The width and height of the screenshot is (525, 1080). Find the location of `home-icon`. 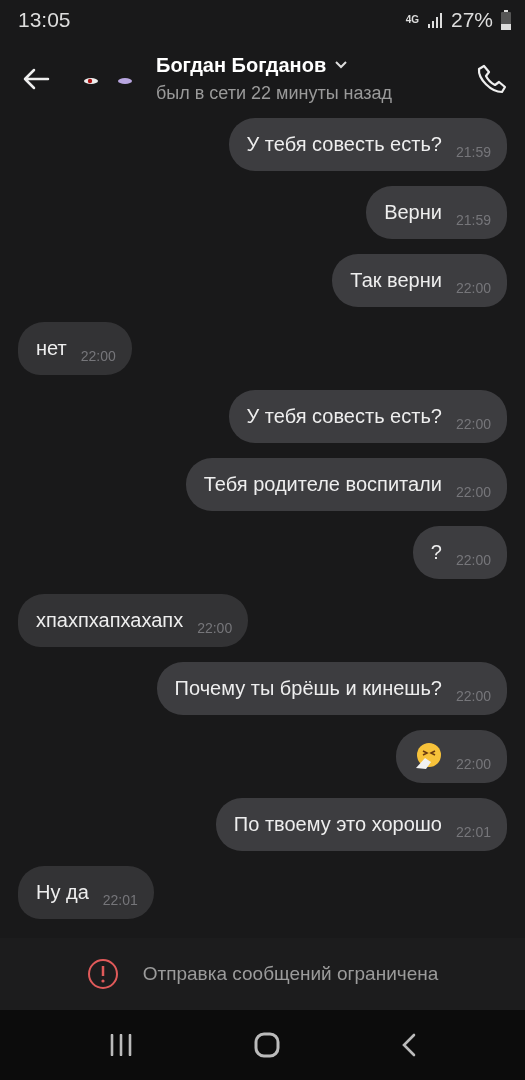

home-icon is located at coordinates (266, 1045).